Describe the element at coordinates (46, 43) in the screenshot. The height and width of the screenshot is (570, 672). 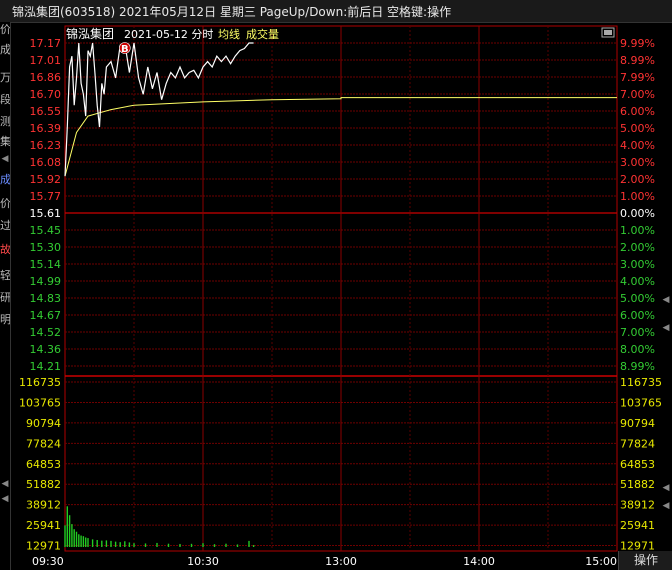
I see `price-tick-label: 17.17` at that location.